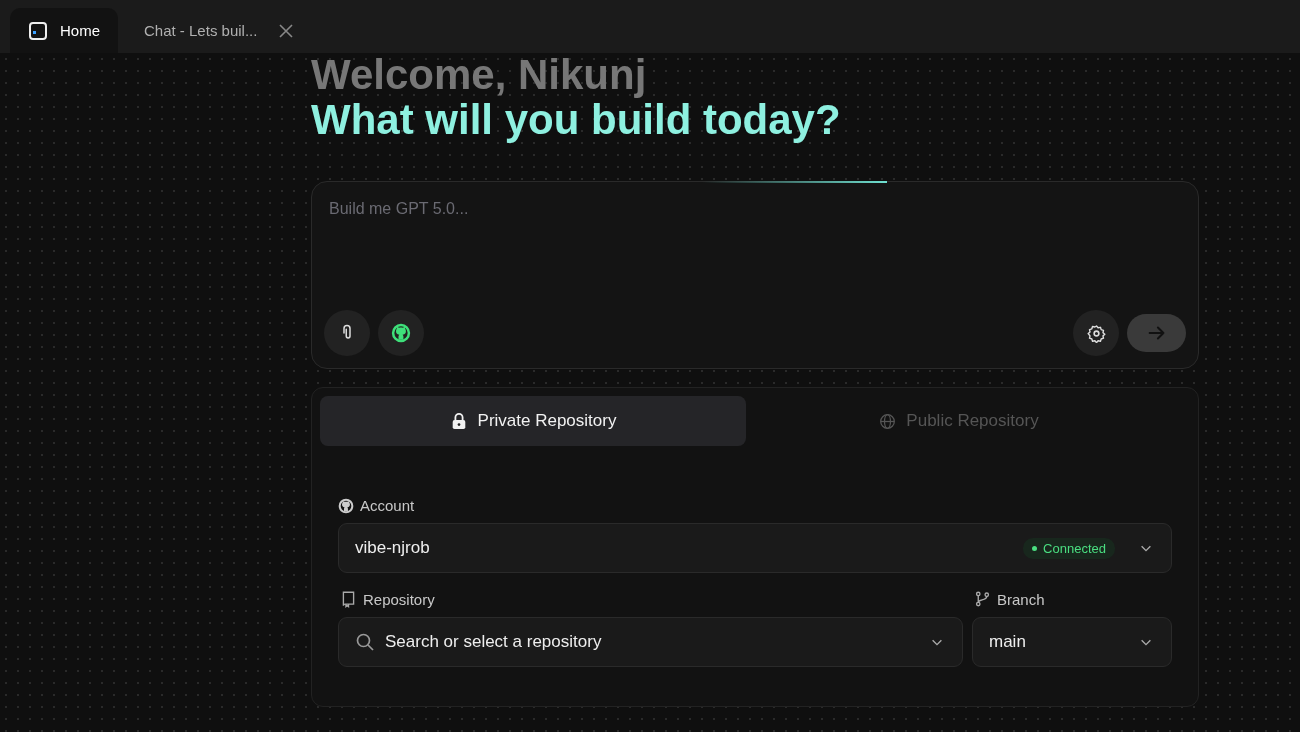 The height and width of the screenshot is (732, 1300). I want to click on close-icon, so click(286, 30).